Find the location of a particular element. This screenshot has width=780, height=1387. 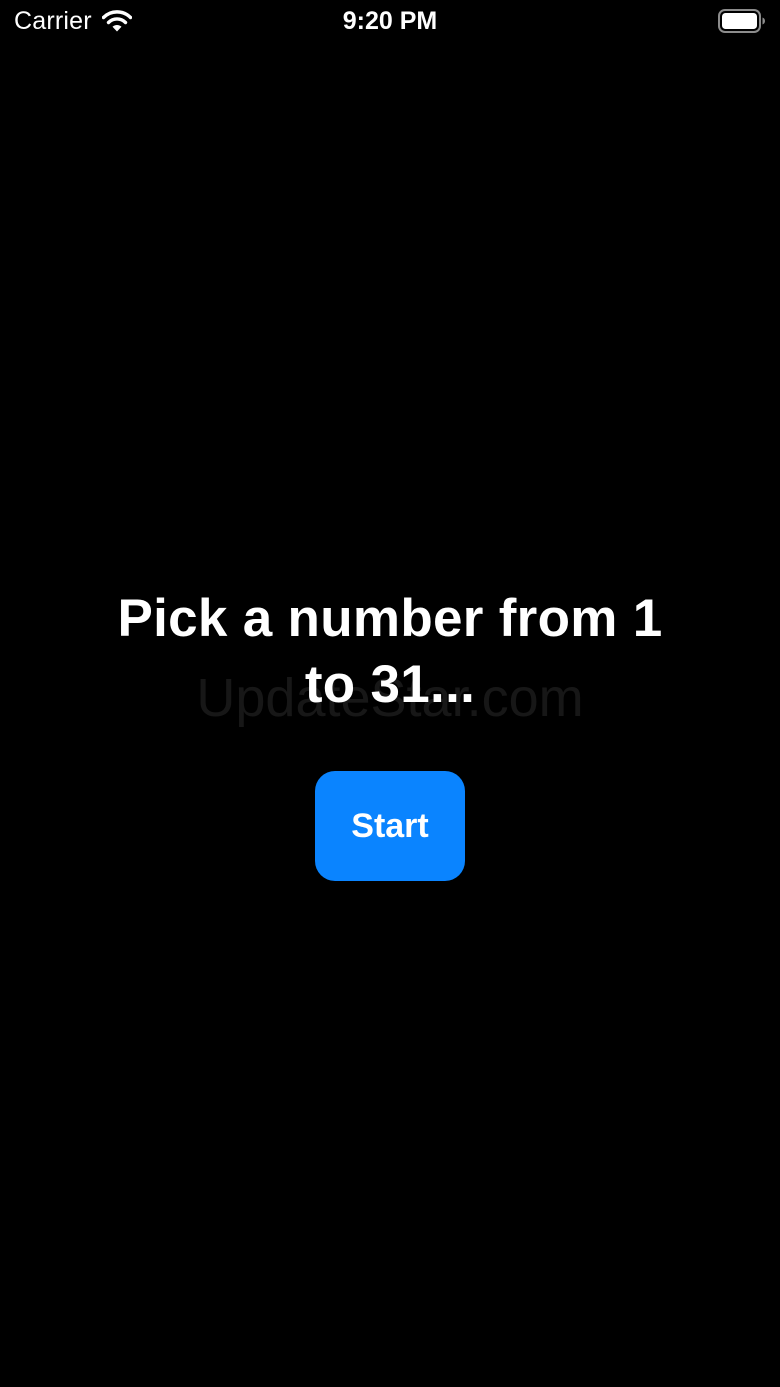

status-bar: Carrier 9:20 PM is located at coordinates (390, 22).